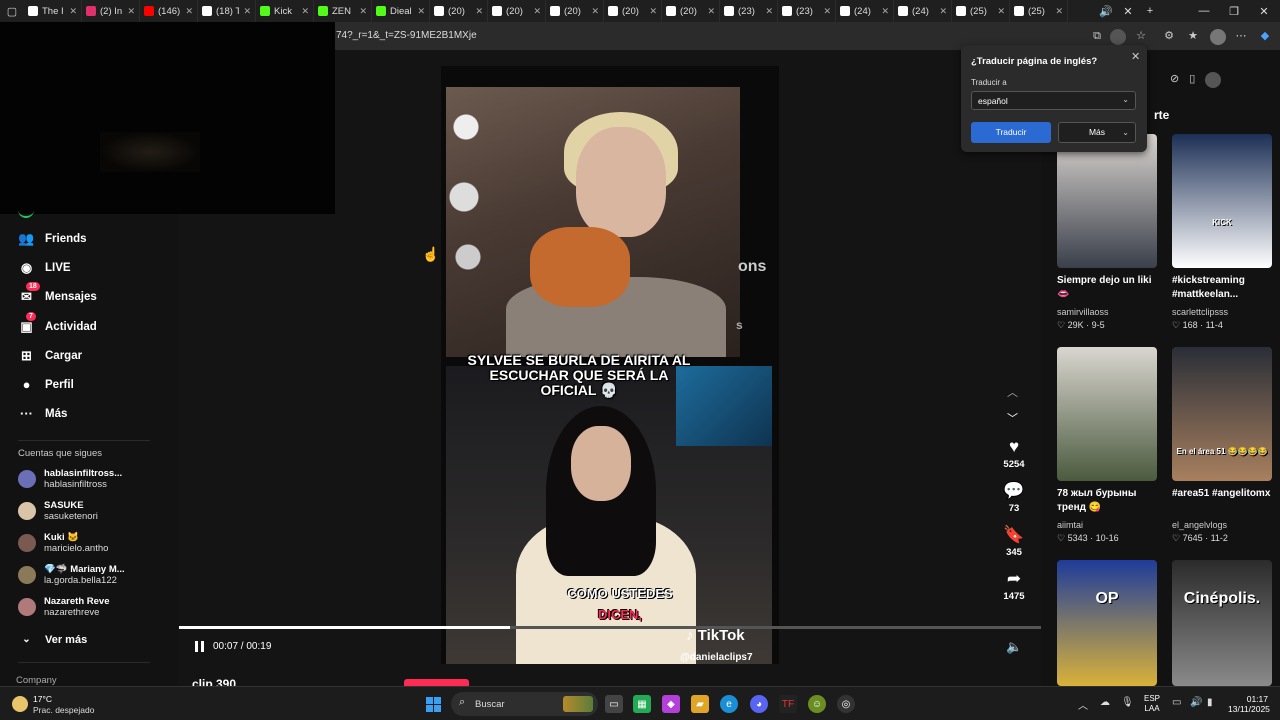 Image resolution: width=1280 pixels, height=720 pixels. I want to click on weather-icon, so click(20, 704).